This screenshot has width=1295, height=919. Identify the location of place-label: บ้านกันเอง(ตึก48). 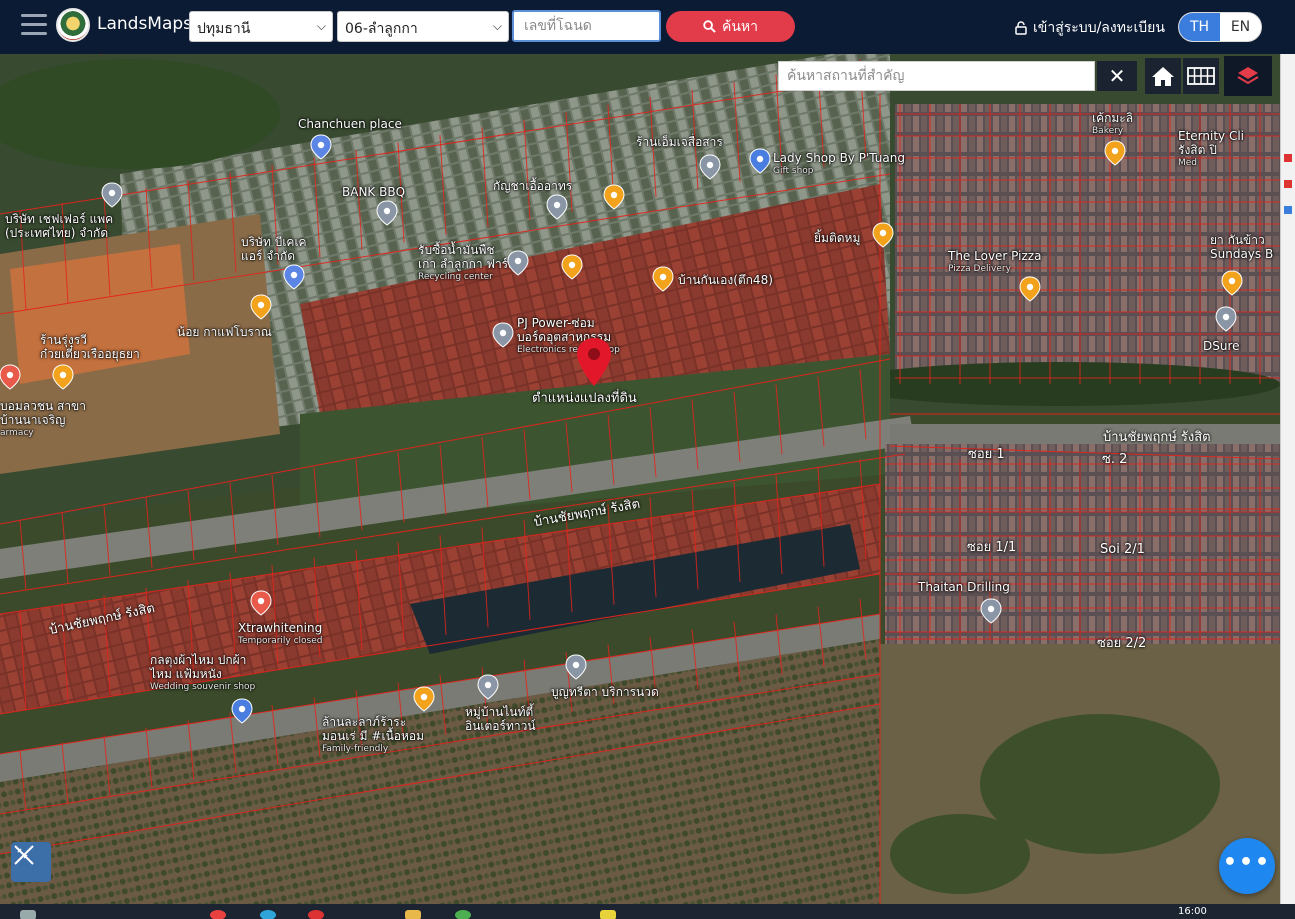
(725, 280).